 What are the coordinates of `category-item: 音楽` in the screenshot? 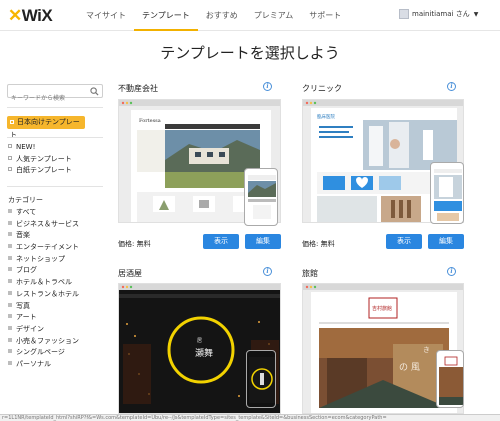 It's located at (43, 236).